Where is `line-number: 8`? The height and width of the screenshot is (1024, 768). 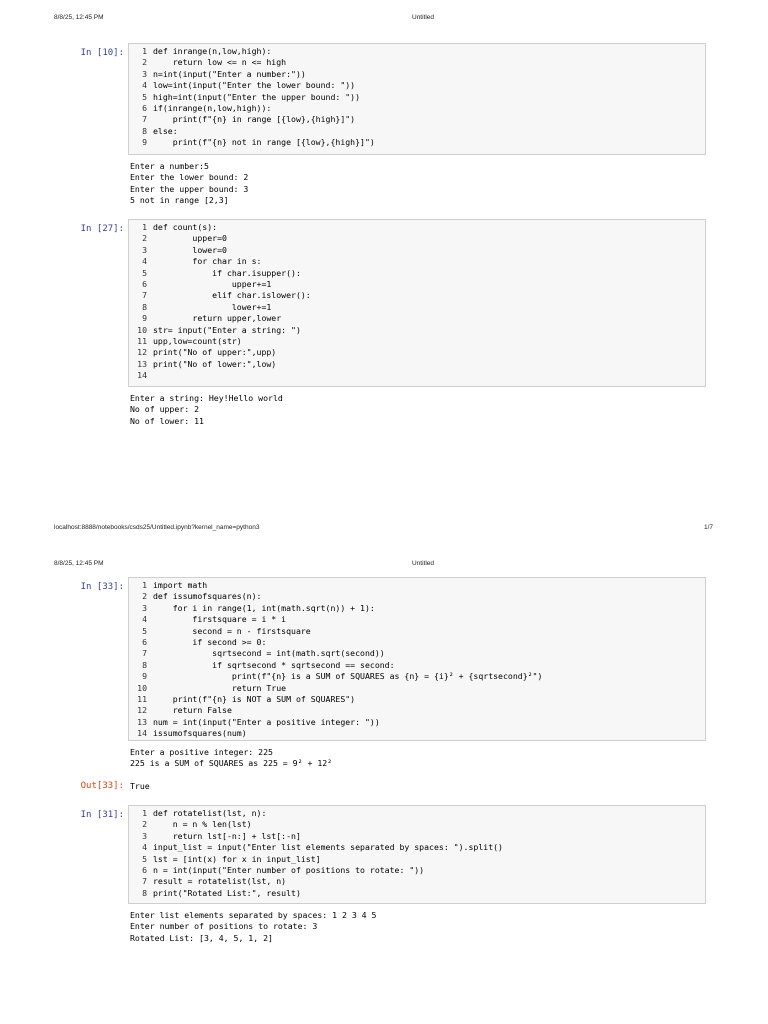
line-number: 8 is located at coordinates (144, 892).